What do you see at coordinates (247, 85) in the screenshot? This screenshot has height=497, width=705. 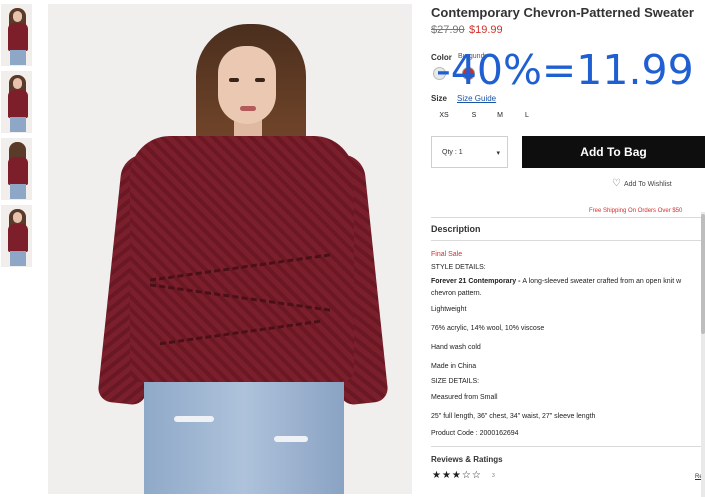 I see `model-face` at bounding box center [247, 85].